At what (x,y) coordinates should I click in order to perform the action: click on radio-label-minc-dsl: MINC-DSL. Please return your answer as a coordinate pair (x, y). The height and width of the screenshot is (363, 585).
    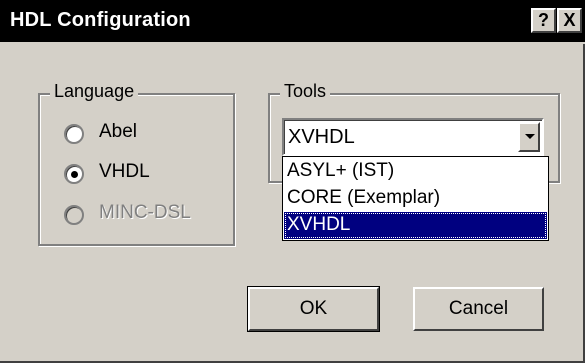
    Looking at the image, I should click on (145, 212).